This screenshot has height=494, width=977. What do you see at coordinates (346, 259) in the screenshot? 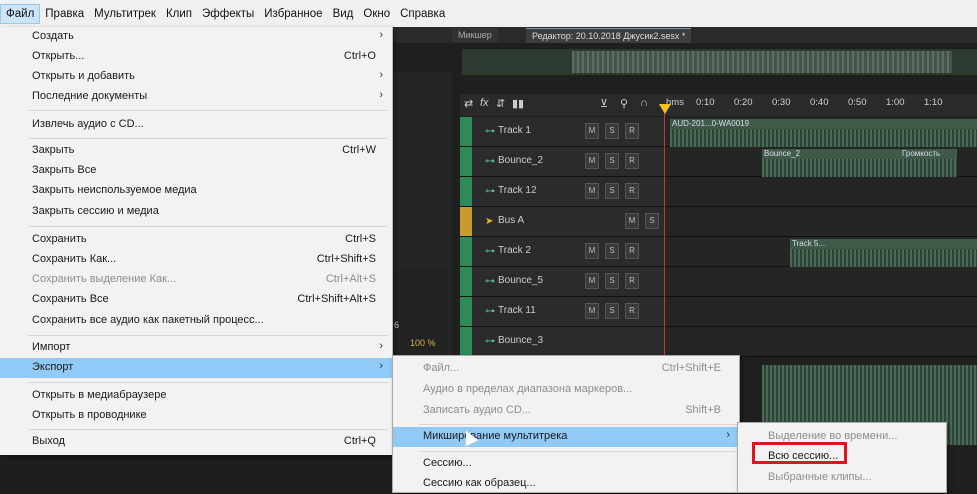
I see `shortcut-label: Ctrl+Shift+S` at bounding box center [346, 259].